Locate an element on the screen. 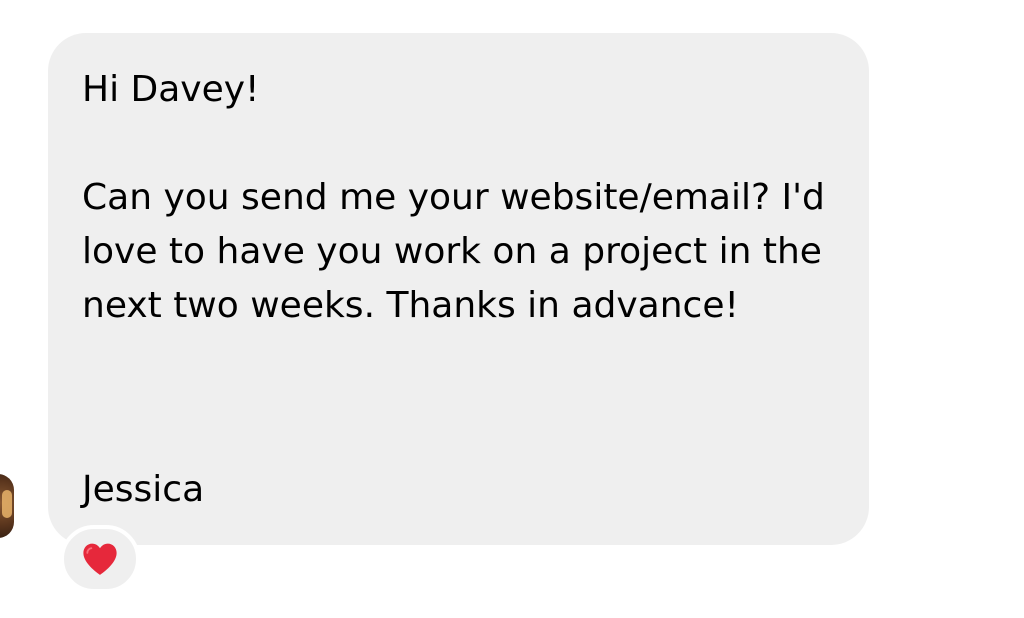  heart-reaction is located at coordinates (100, 559).